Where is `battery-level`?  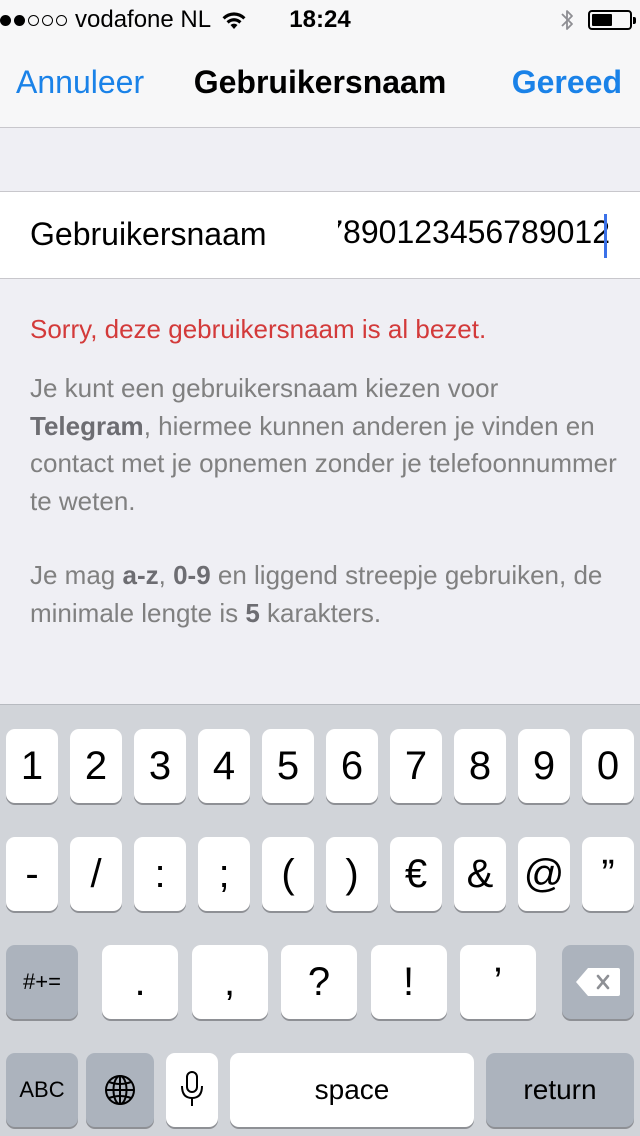 battery-level is located at coordinates (602, 20).